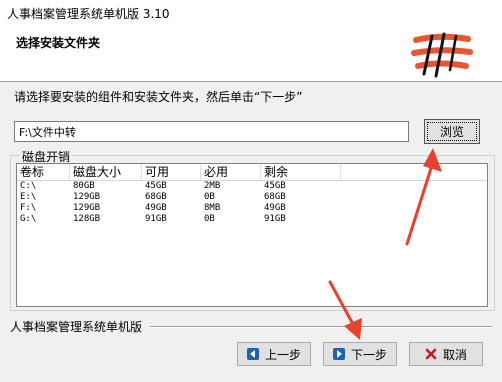  Describe the element at coordinates (43, 172) in the screenshot. I see `column-header-volume: 卷标` at that location.